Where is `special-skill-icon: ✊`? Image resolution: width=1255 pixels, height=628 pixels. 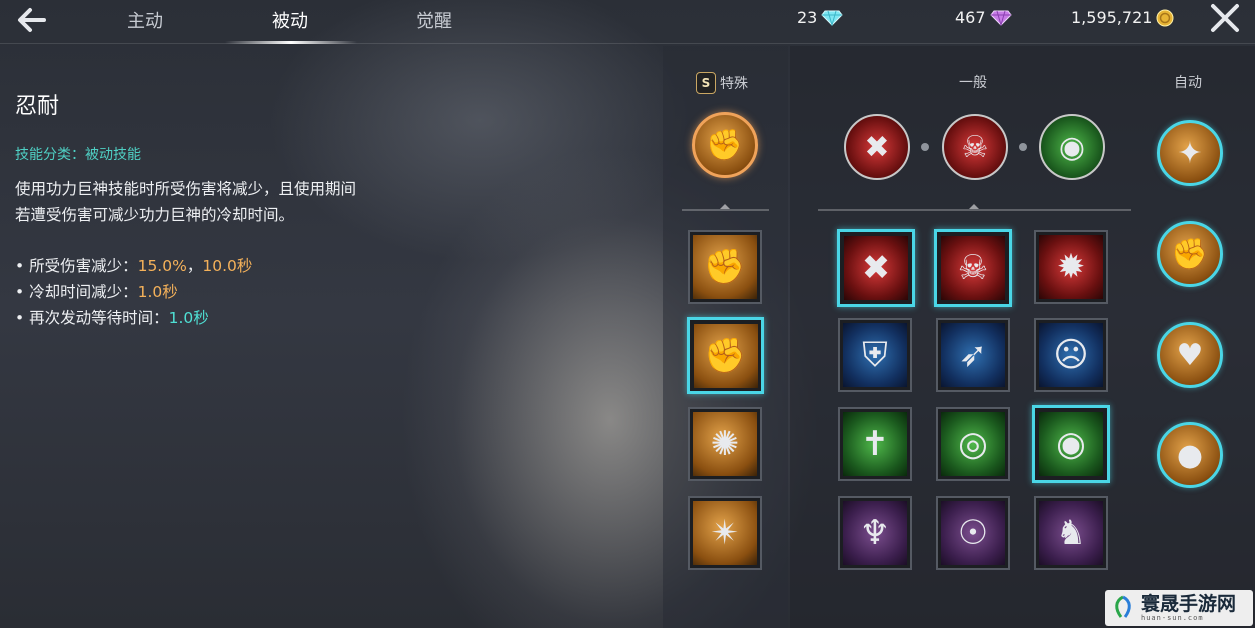
special-skill-icon: ✊ is located at coordinates (725, 267).